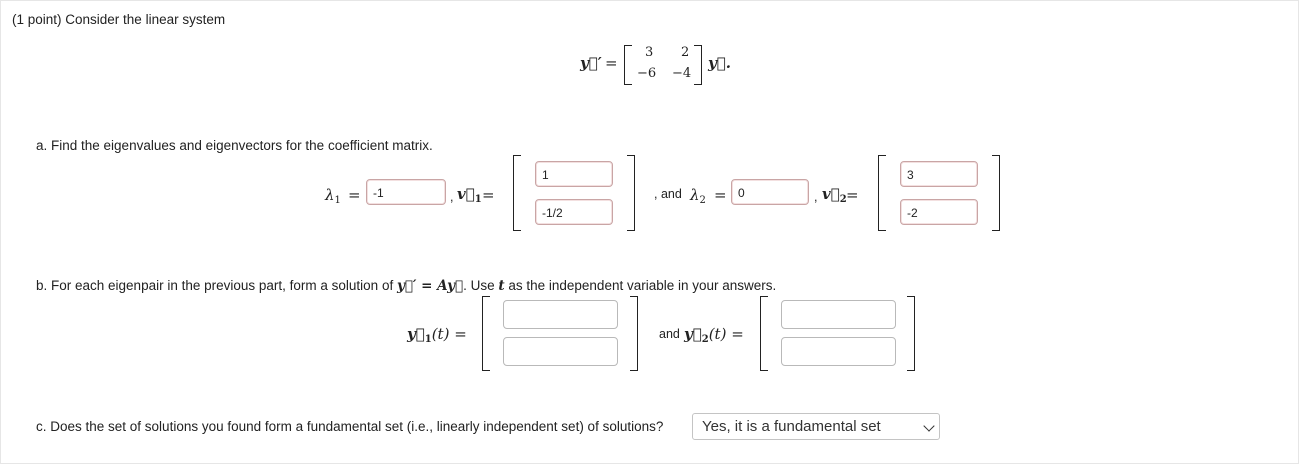 The image size is (1299, 464). I want to click on v1-equals: =, so click(488, 195).